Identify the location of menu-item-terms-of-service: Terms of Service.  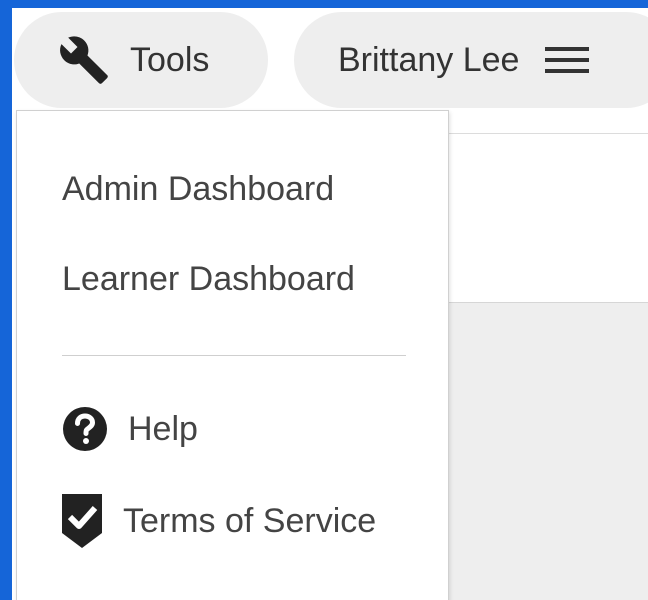
(218, 521).